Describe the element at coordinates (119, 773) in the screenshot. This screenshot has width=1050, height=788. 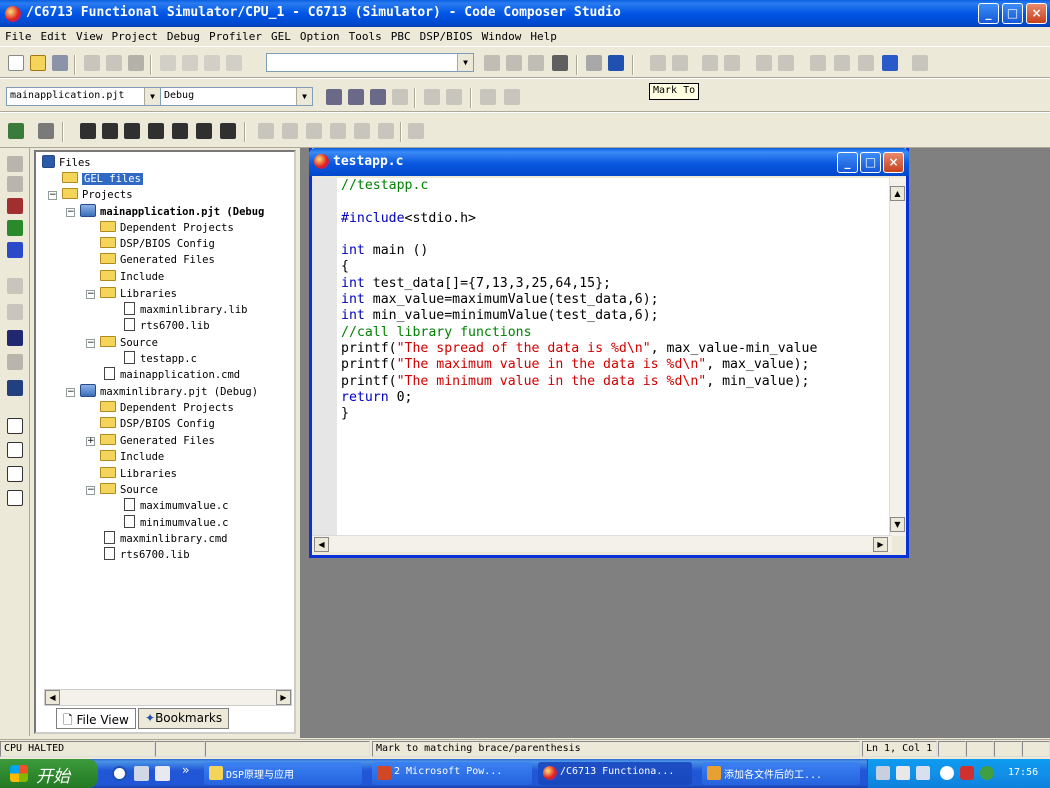
I see `quicklaunch-ie-icon` at that location.